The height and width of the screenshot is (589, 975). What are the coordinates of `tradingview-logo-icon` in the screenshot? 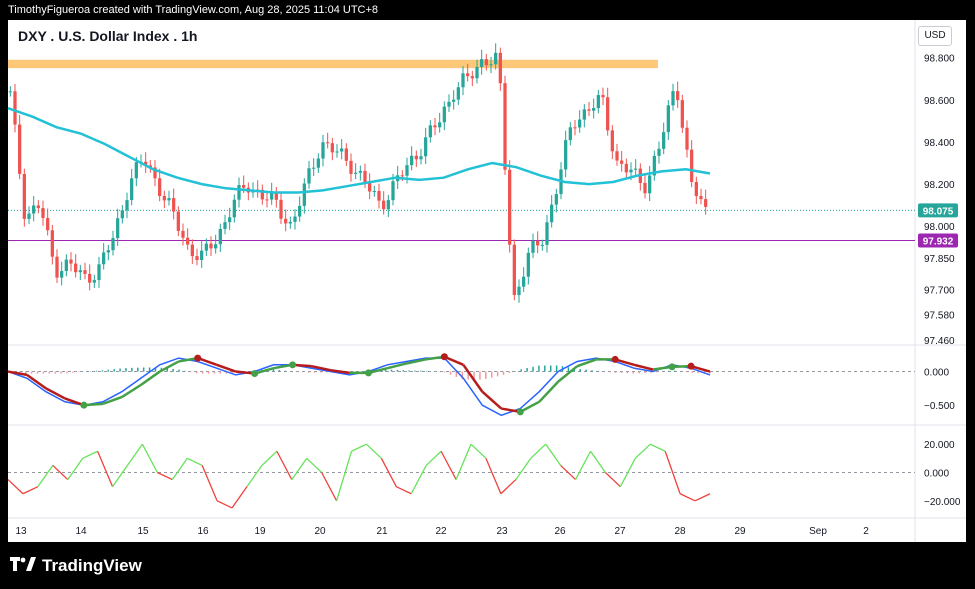 It's located at (23, 566).